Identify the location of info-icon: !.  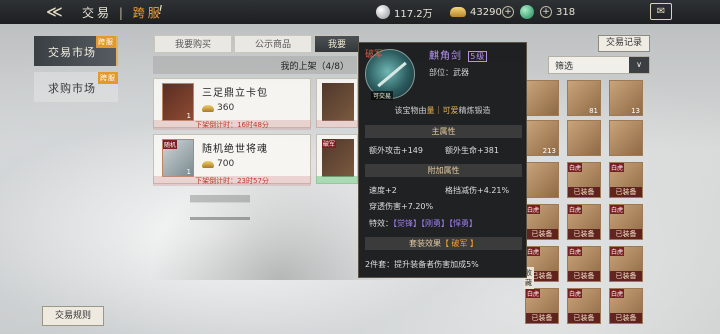
(166, 11).